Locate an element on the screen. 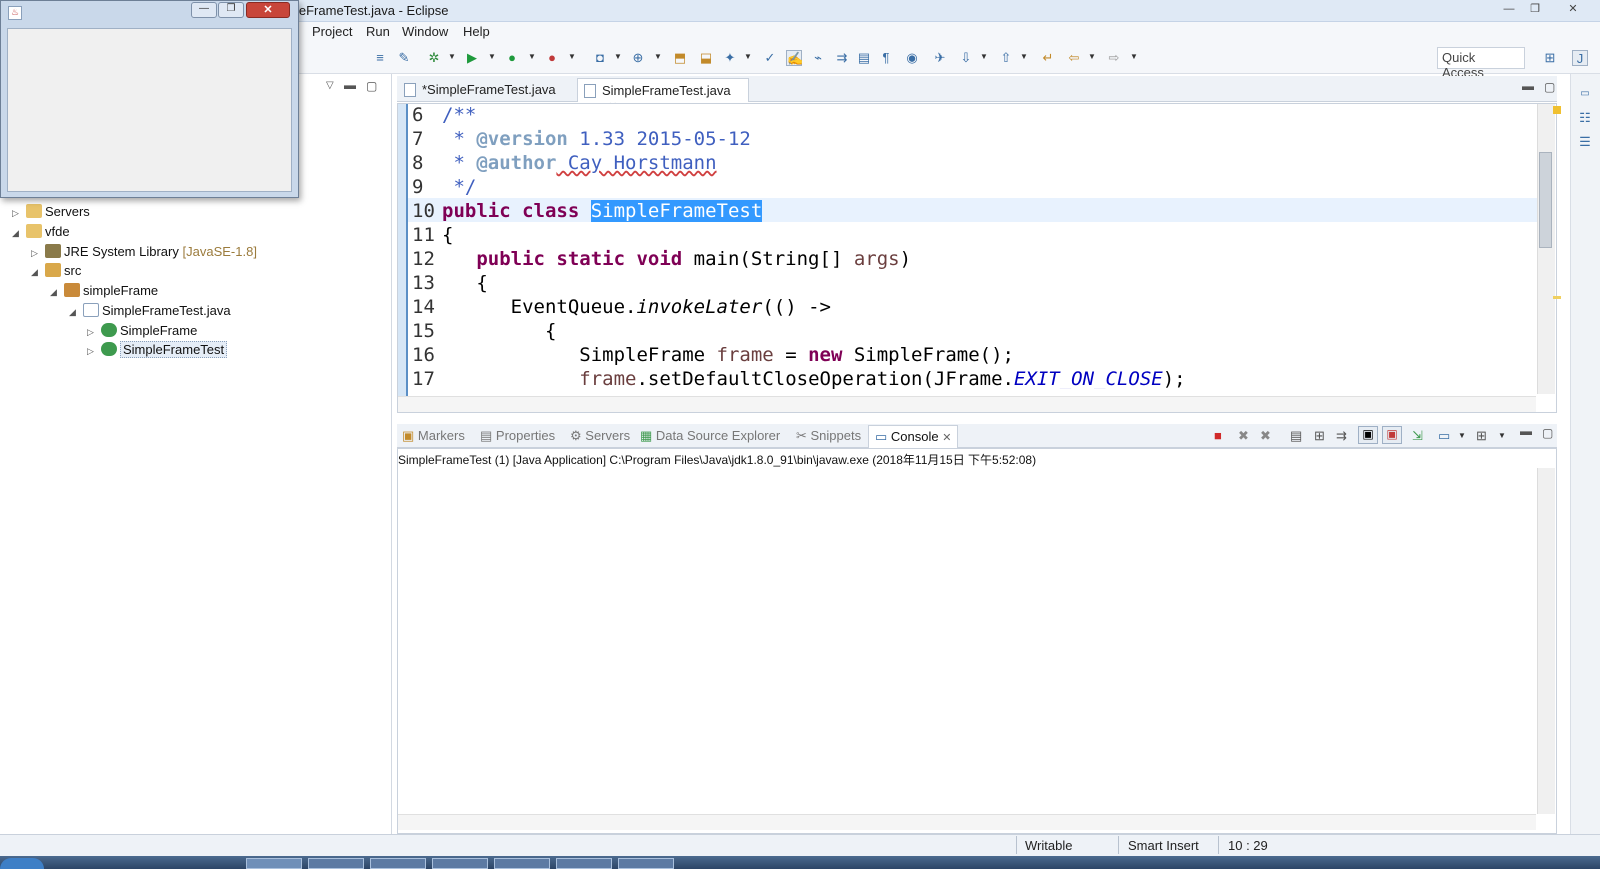 This screenshot has width=1600, height=869. tab-properties: ▤ Properties is located at coordinates (517, 436).